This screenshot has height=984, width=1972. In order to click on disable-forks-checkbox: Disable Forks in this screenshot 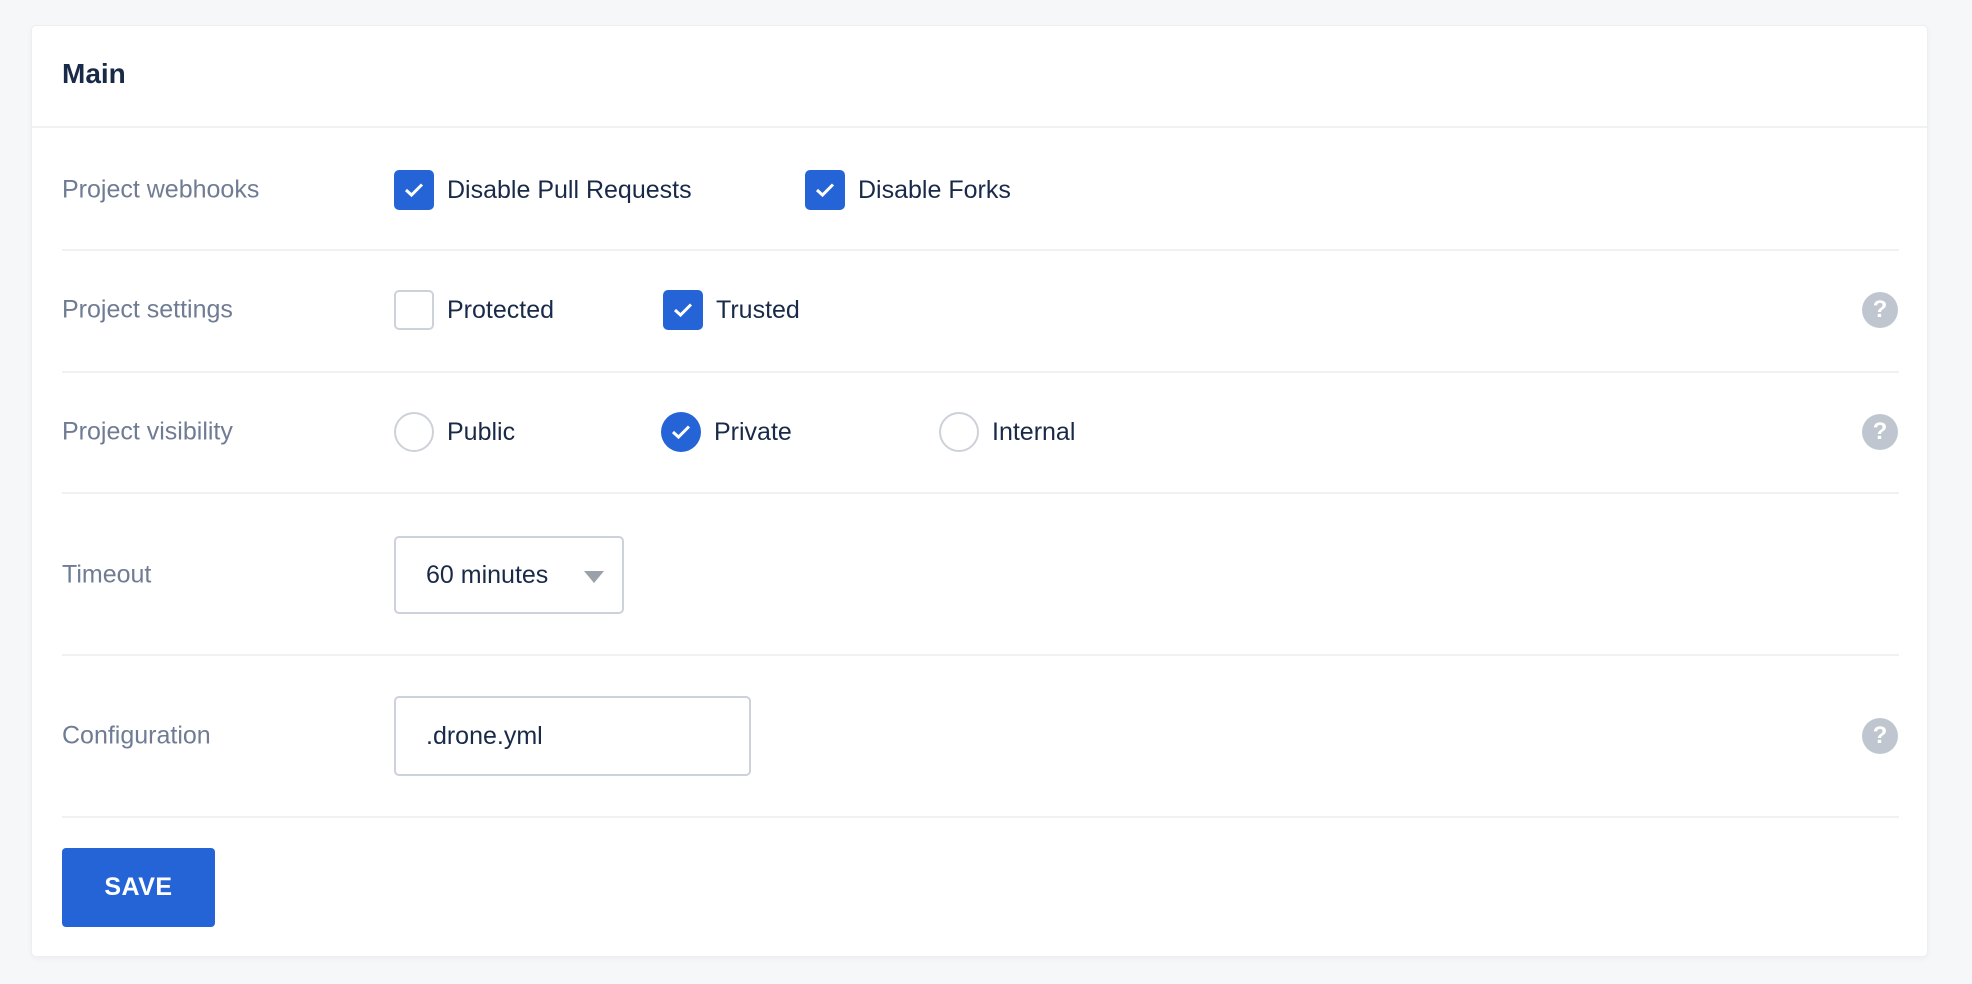, I will do `click(908, 190)`.